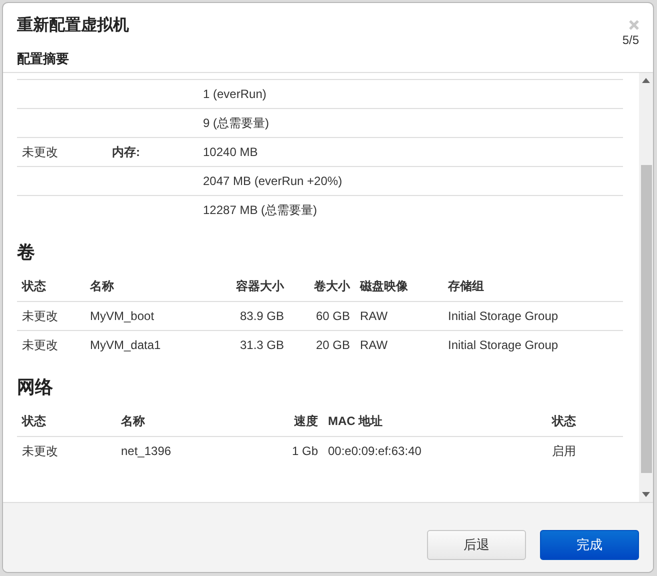 This screenshot has width=657, height=576. Describe the element at coordinates (122, 316) in the screenshot. I see `table-cell-text: MyVM_boot` at that location.